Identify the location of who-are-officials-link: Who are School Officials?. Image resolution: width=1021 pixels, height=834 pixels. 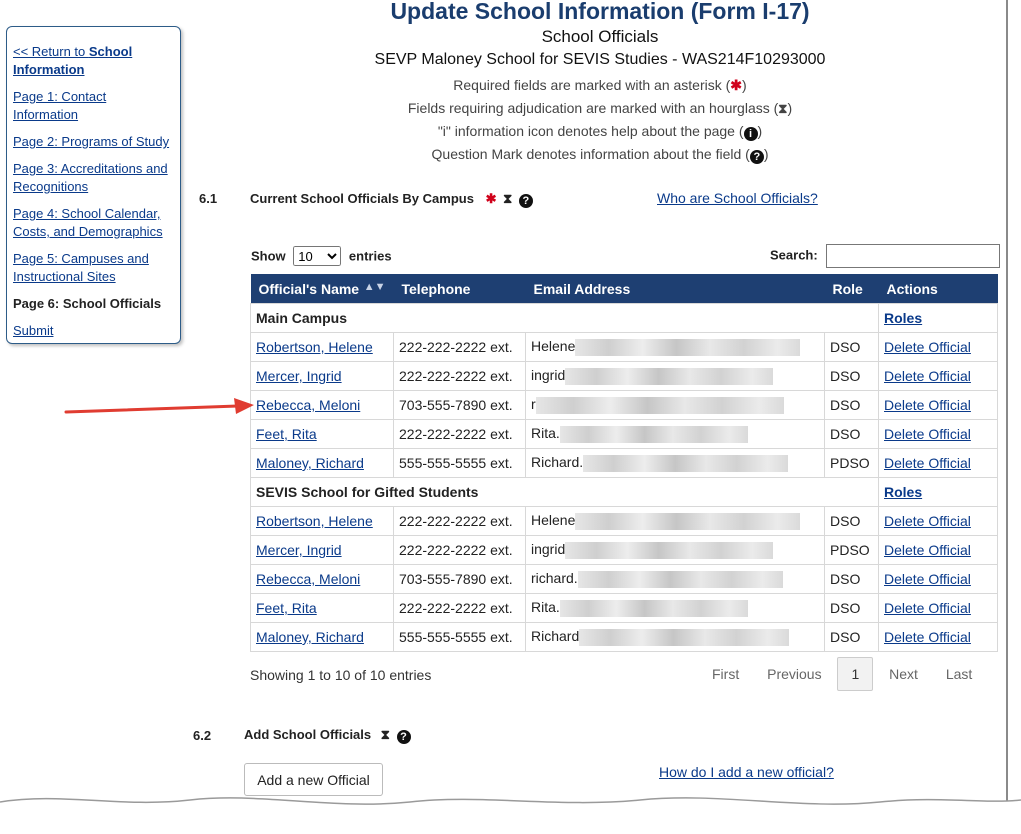
(737, 198).